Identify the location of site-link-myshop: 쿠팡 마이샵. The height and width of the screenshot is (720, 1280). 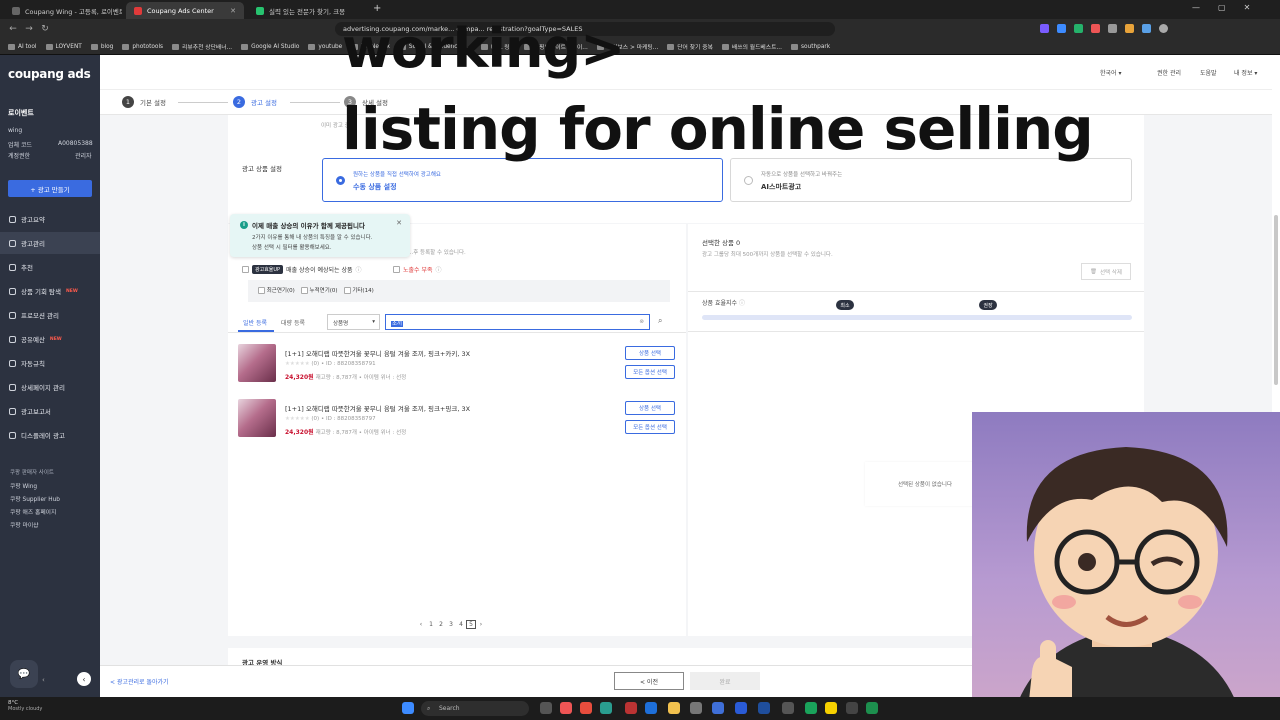
(24, 524).